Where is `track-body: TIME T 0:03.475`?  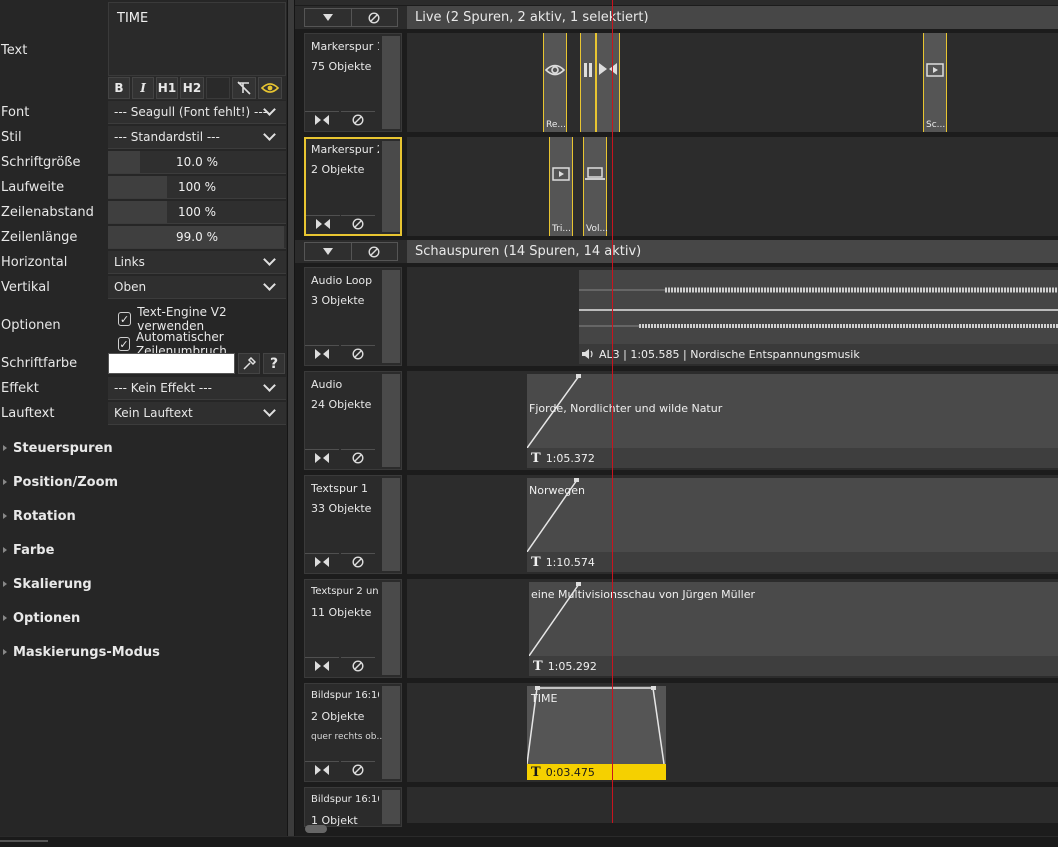 track-body: TIME T 0:03.475 is located at coordinates (732, 732).